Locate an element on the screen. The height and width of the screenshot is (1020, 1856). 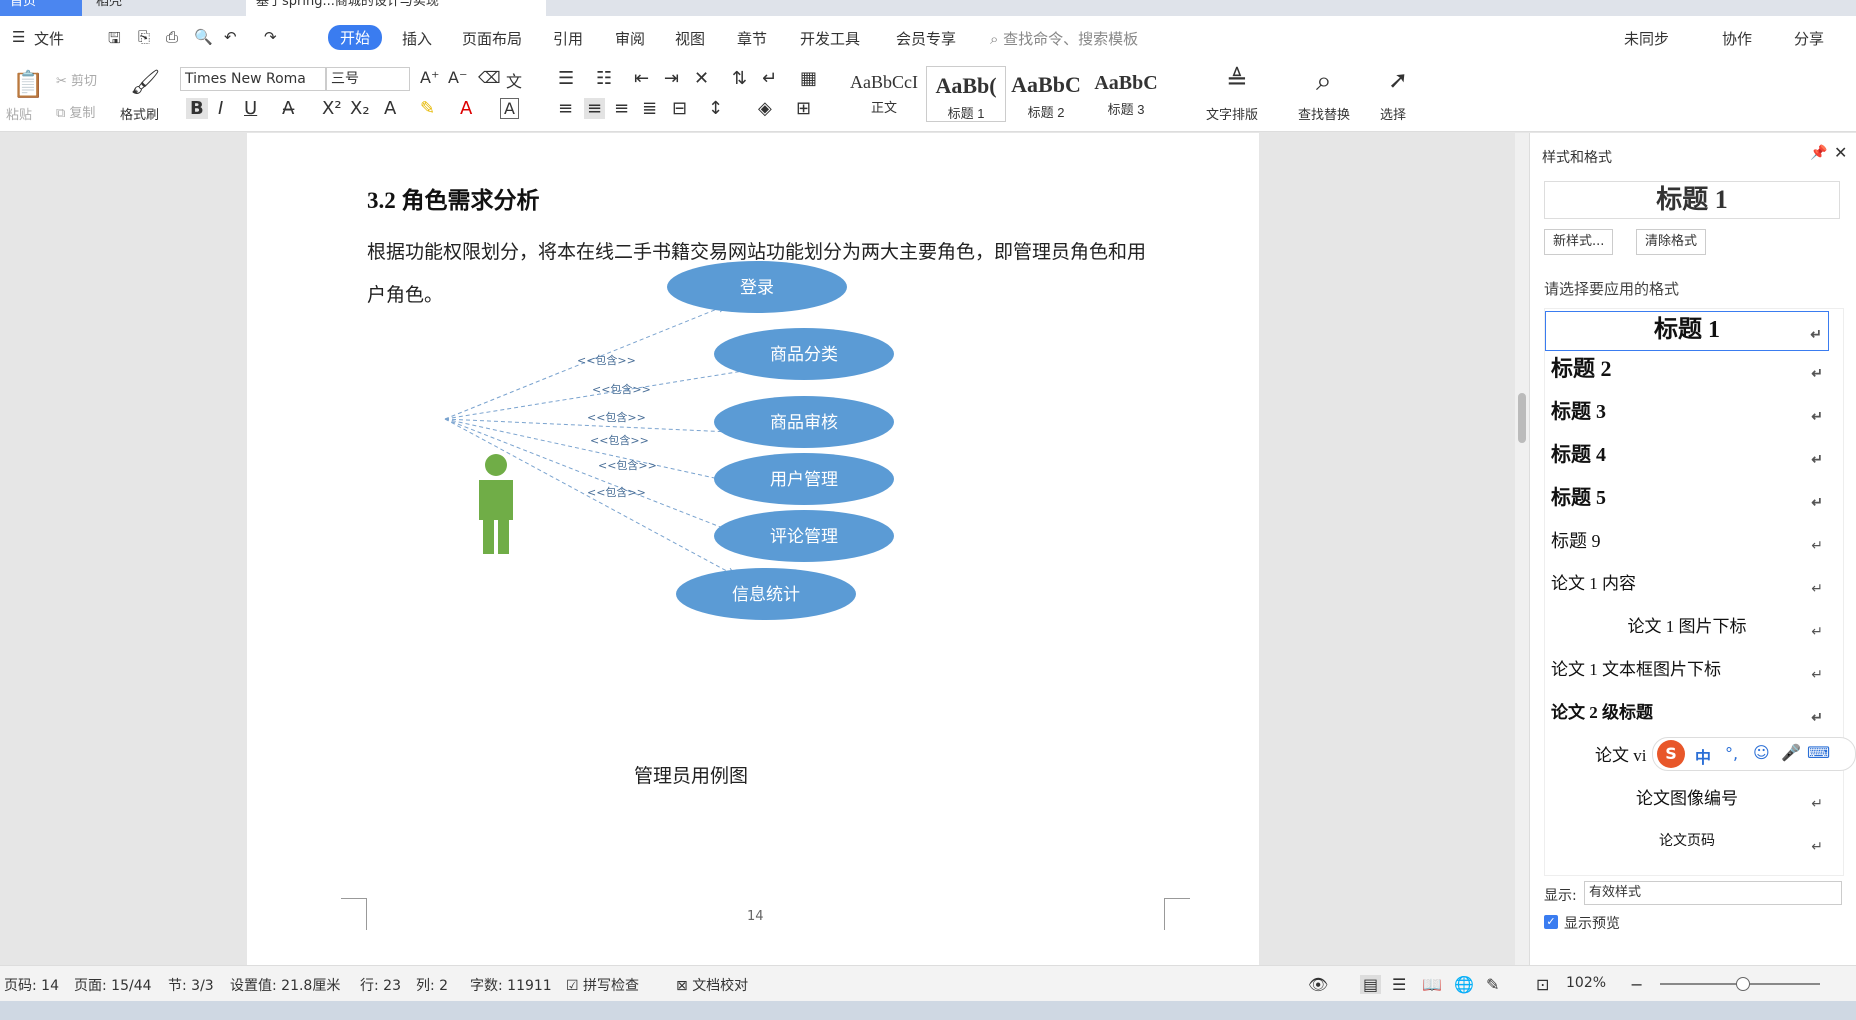
status-words: 字数: 11911 is located at coordinates (511, 985).